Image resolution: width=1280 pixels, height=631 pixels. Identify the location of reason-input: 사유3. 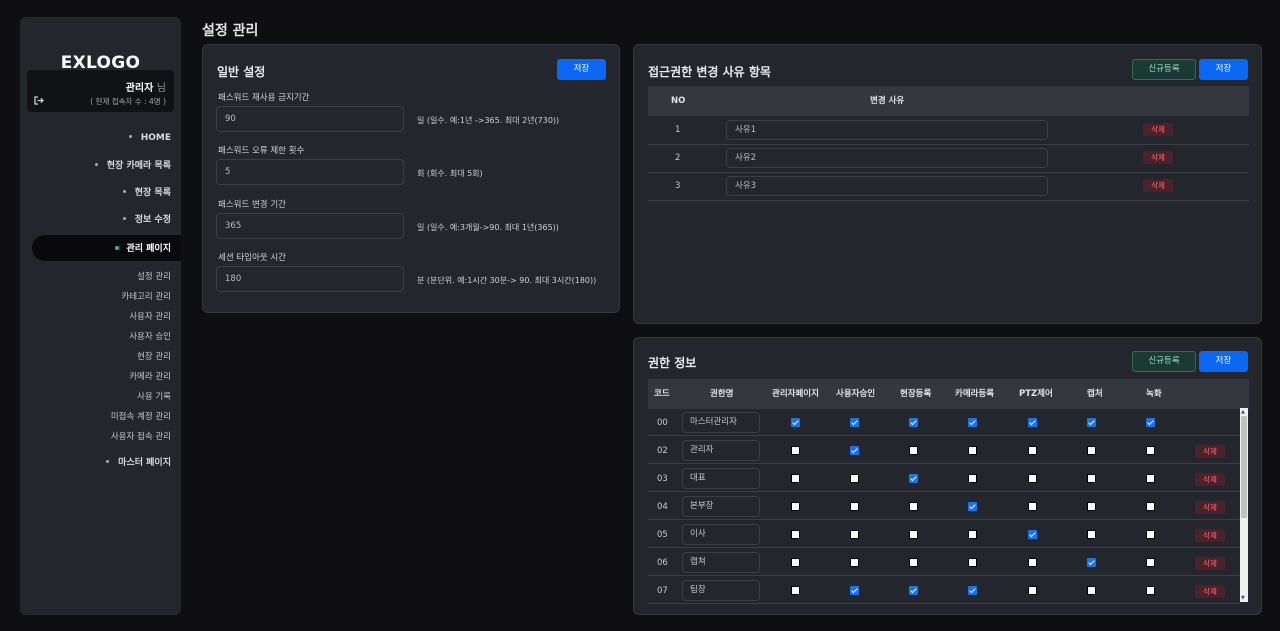
(887, 186).